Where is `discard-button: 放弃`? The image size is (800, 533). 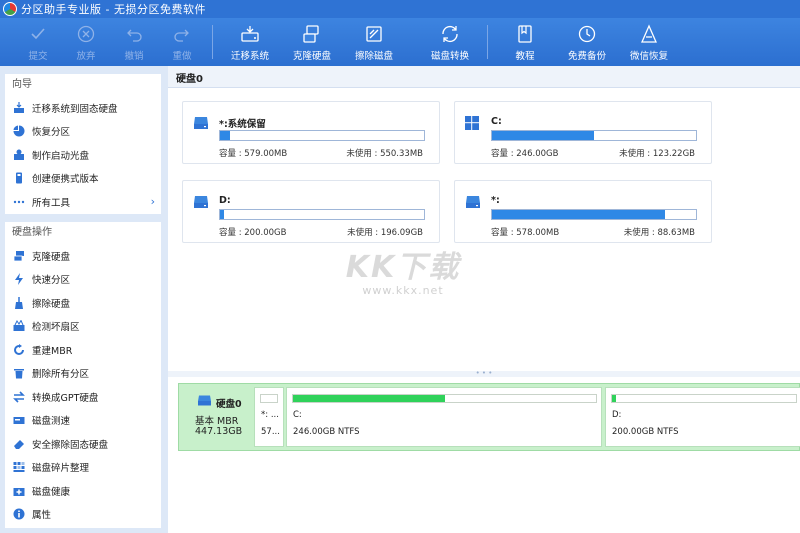 discard-button: 放弃 is located at coordinates (86, 42).